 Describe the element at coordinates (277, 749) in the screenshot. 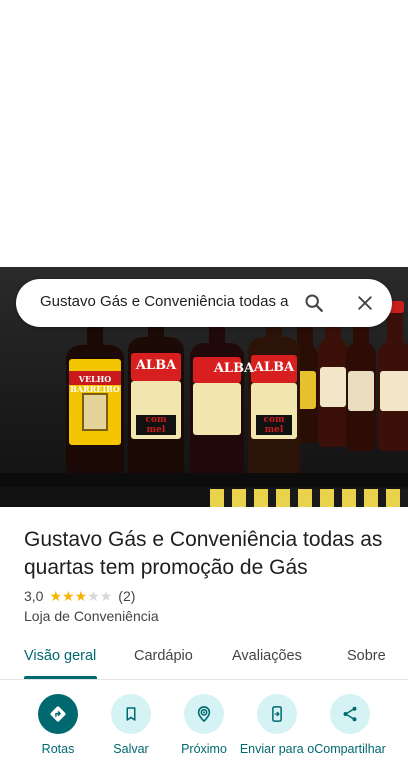

I see `send-to-phone-label: Enviar para o` at that location.